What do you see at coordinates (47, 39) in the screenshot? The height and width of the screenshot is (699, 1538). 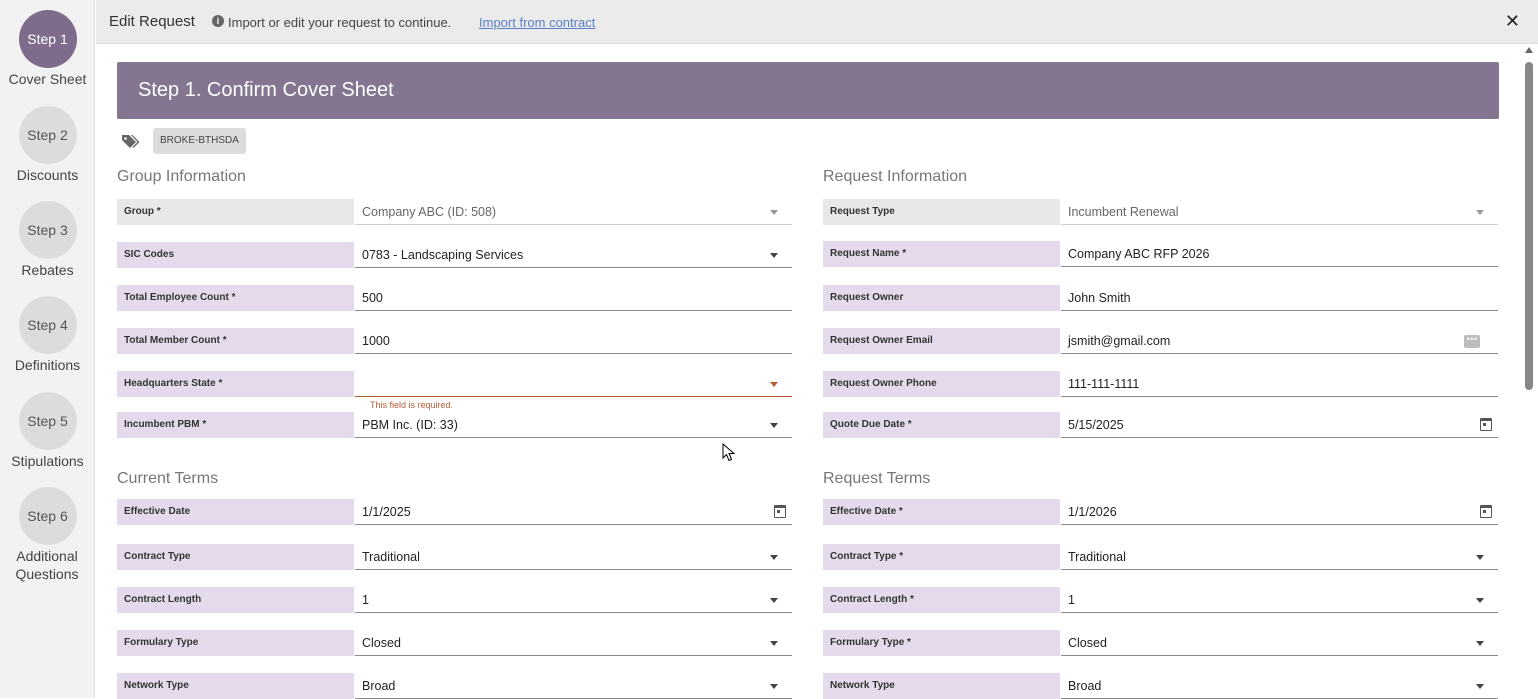 I see `step-1-circle: Step 1` at bounding box center [47, 39].